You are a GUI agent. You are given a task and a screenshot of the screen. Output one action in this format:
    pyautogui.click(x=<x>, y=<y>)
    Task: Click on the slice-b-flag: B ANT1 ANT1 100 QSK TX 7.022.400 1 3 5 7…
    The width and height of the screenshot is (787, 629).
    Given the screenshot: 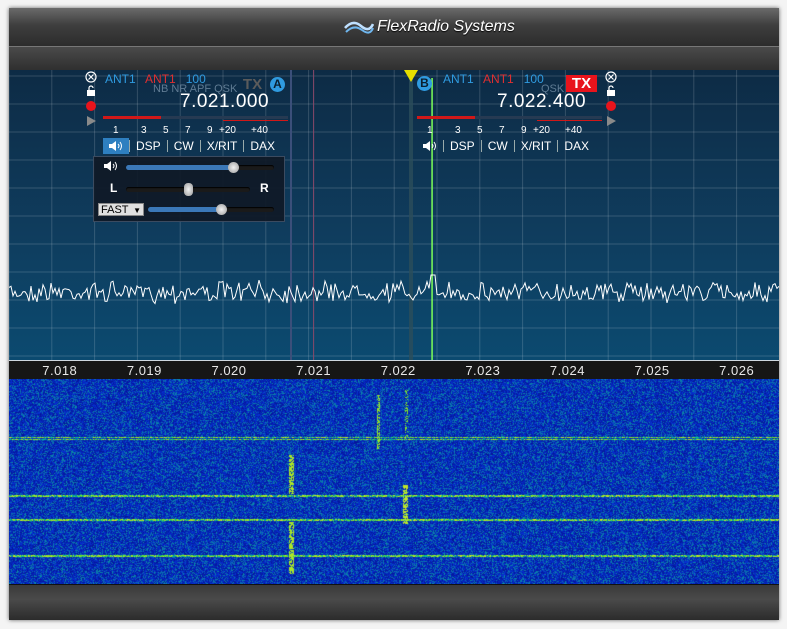 What is the action you would take?
    pyautogui.click(x=518, y=115)
    